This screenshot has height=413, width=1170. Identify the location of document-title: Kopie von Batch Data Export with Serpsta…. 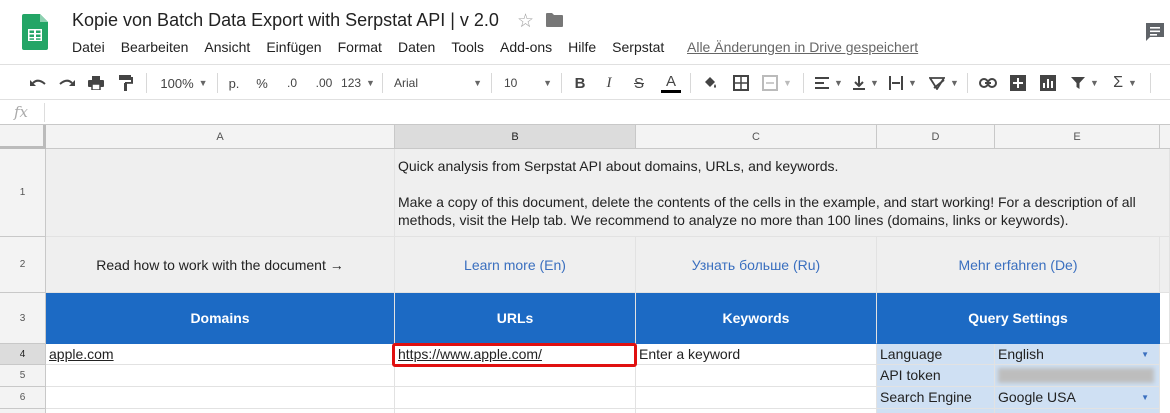
(285, 20).